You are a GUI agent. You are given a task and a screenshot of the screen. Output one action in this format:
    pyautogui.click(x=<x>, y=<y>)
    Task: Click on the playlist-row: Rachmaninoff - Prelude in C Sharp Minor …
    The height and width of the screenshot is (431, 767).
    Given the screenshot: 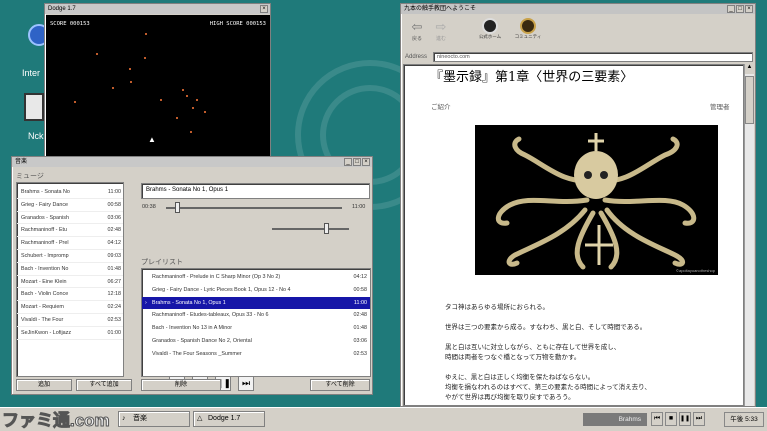 What is the action you would take?
    pyautogui.click(x=256, y=277)
    